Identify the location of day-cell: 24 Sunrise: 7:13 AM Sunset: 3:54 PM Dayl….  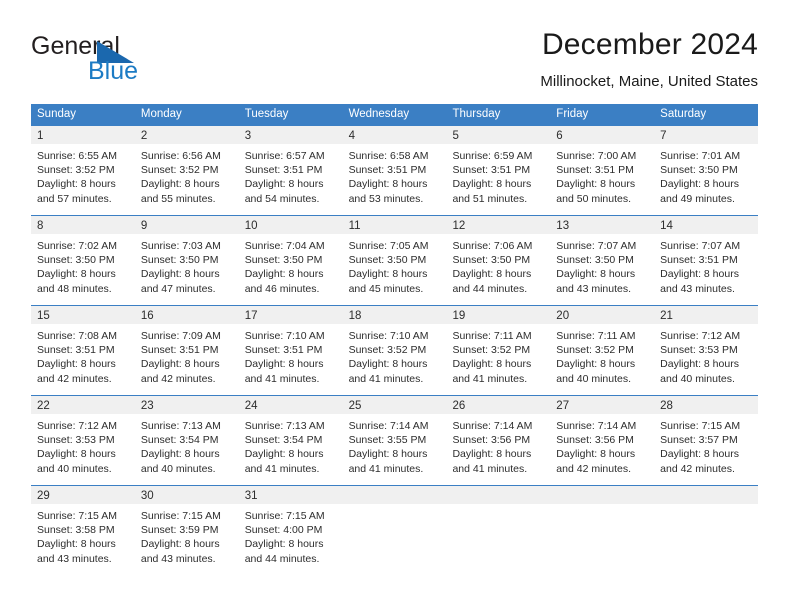
(290, 436).